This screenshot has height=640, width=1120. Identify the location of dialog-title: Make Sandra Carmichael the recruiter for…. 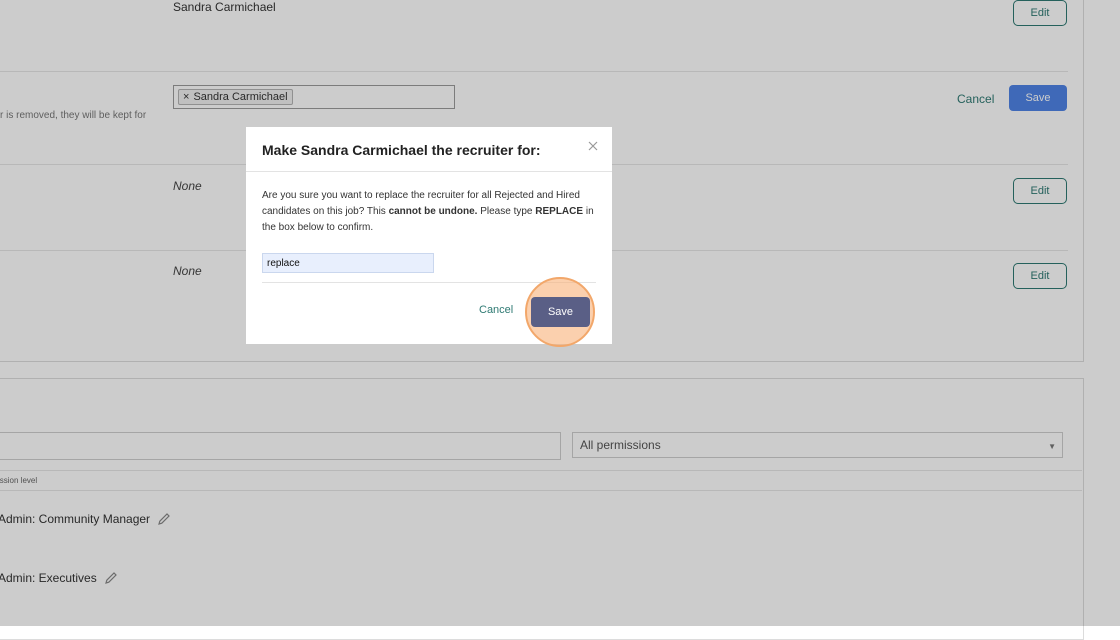
(401, 150).